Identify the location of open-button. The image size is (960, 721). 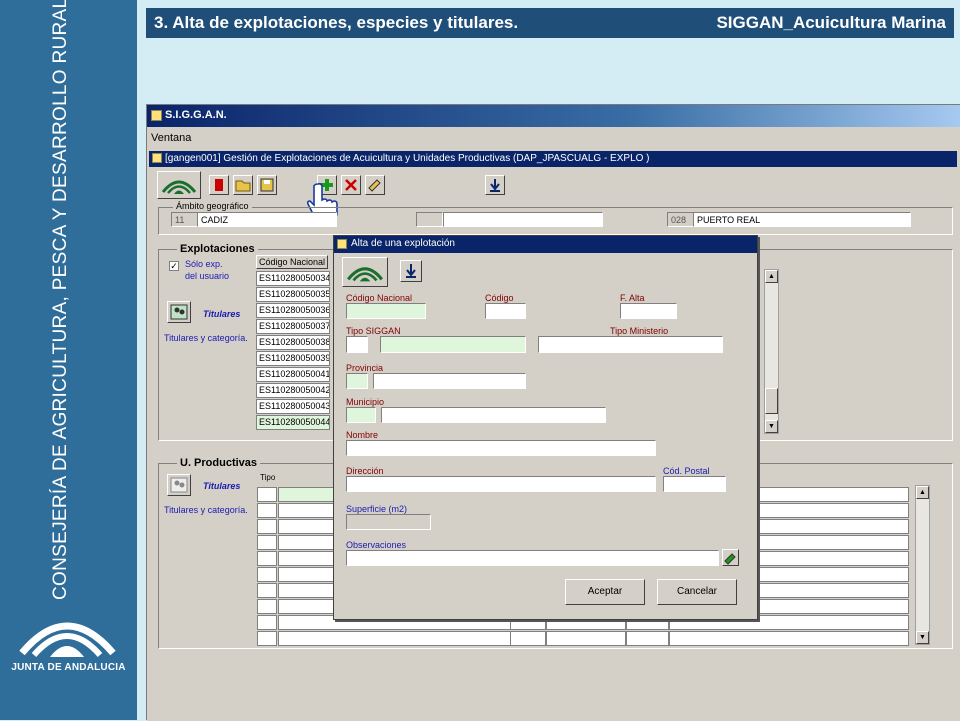
(243, 185).